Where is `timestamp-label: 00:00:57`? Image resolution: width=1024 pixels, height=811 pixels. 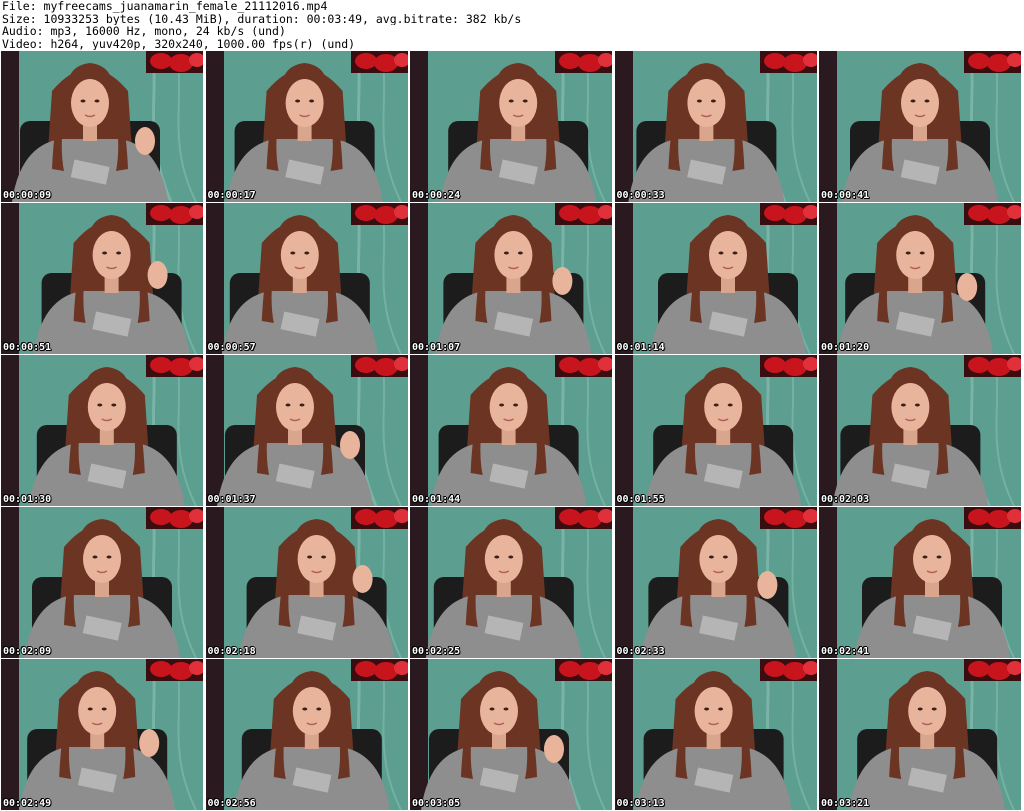 timestamp-label: 00:00:57 is located at coordinates (231, 347).